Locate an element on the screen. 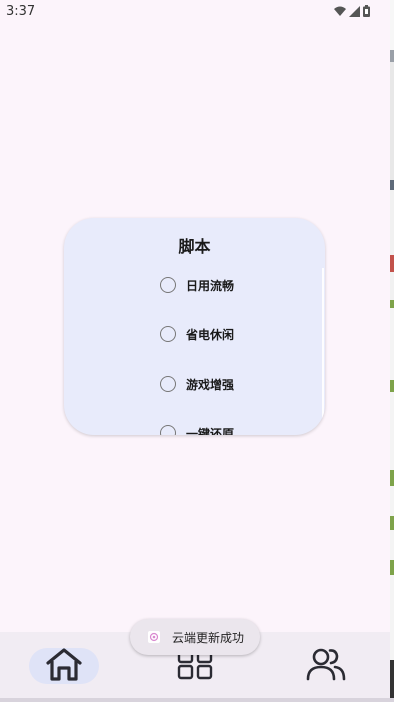  toast-message: 云端更新成功 is located at coordinates (208, 637).